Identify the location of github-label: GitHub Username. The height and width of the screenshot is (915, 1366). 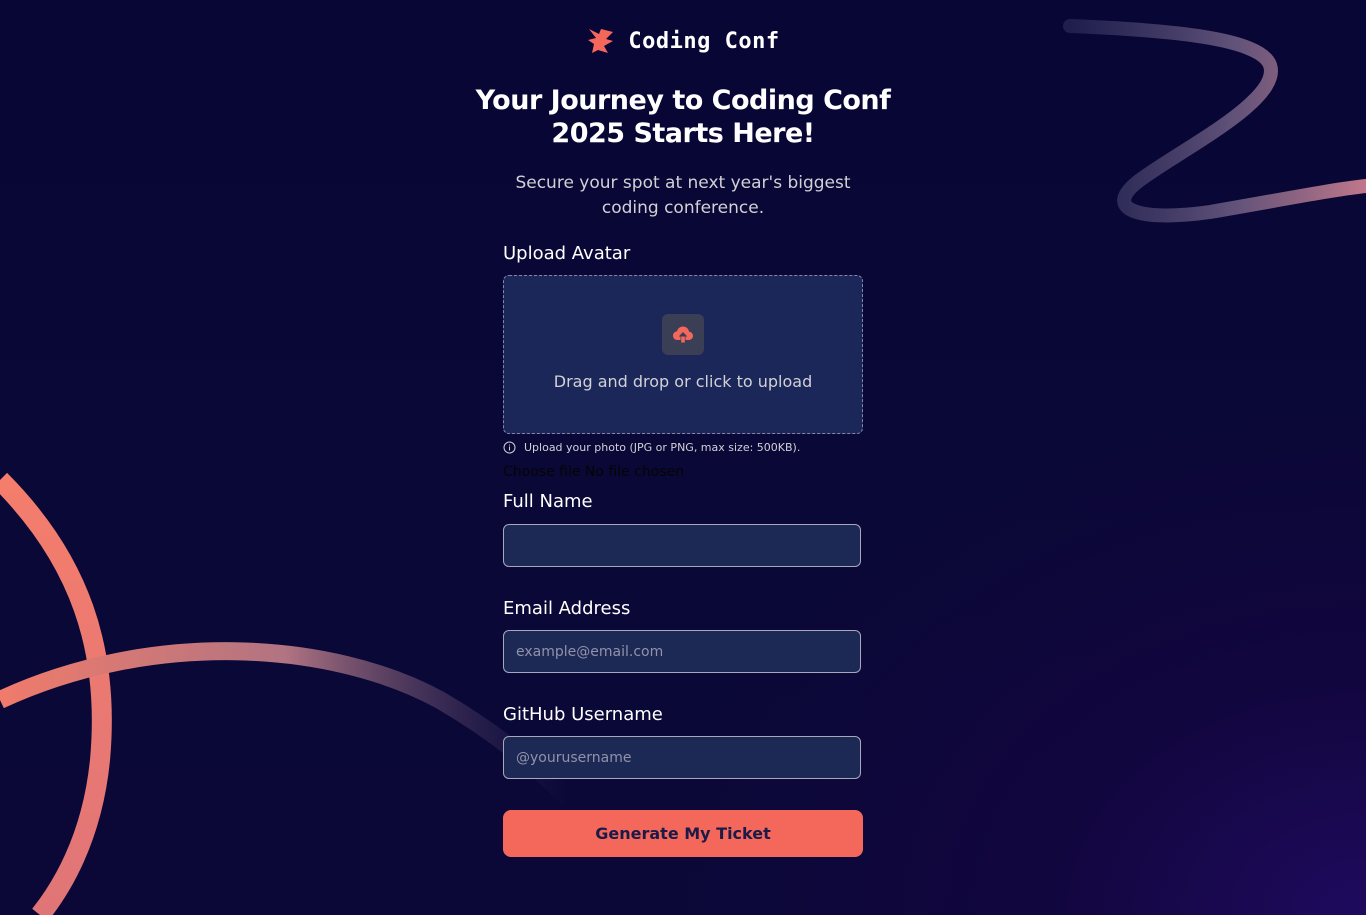
(583, 714).